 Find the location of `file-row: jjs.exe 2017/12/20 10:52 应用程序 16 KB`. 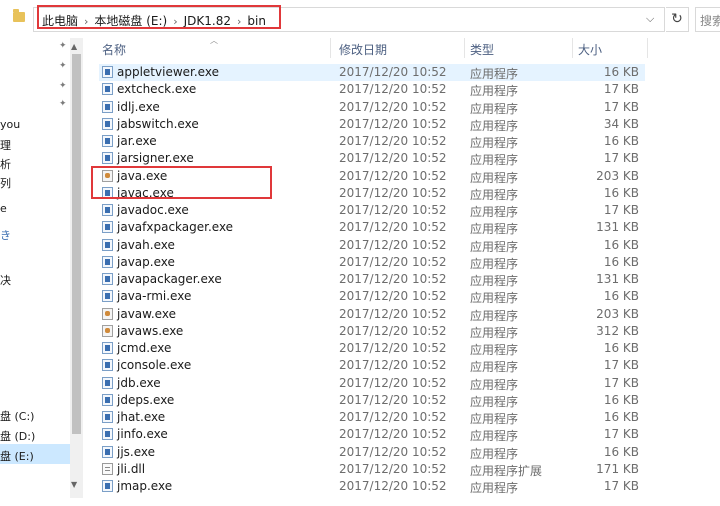

file-row: jjs.exe 2017/12/20 10:52 应用程序 16 KB is located at coordinates (372, 452).